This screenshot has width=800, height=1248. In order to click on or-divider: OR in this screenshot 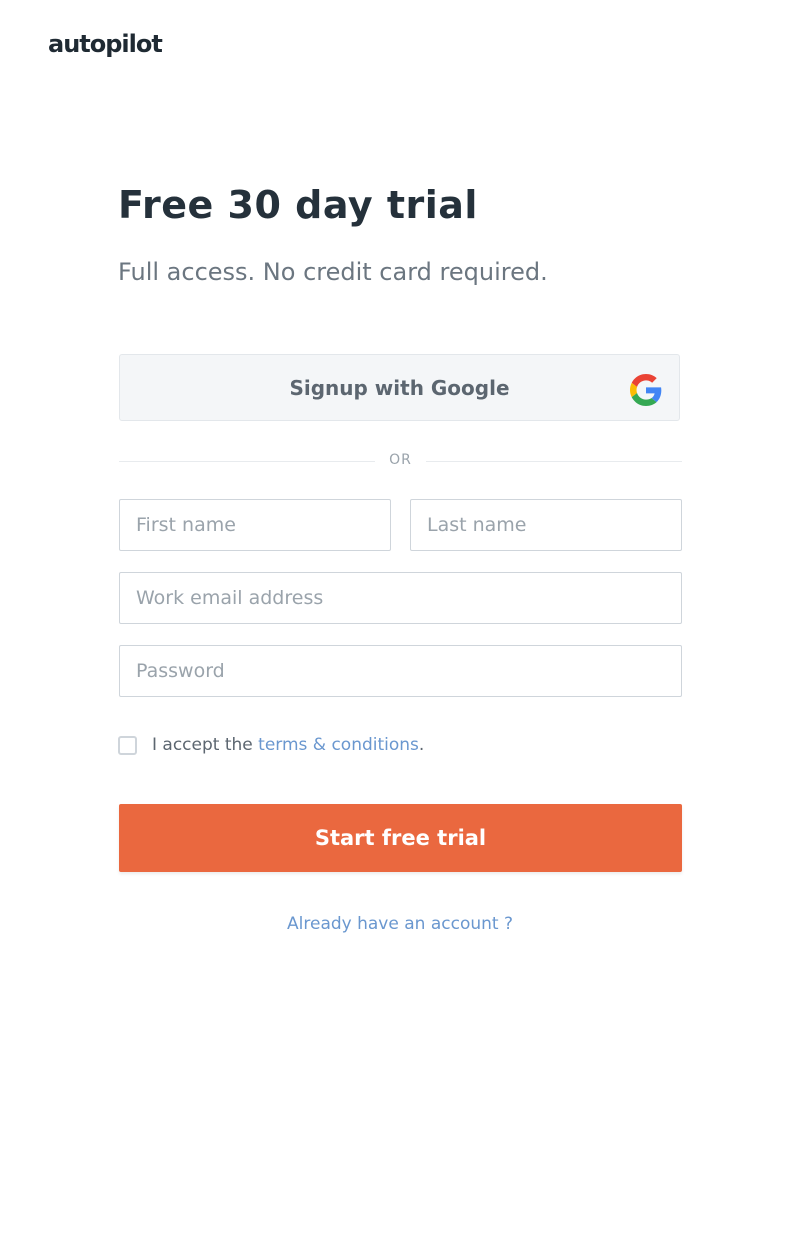, I will do `click(400, 461)`.